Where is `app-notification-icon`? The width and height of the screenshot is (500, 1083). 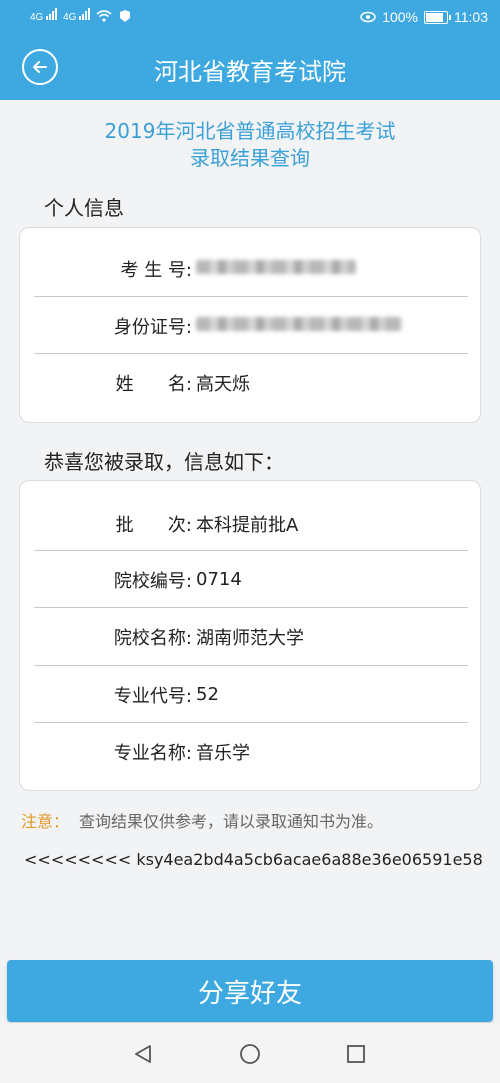 app-notification-icon is located at coordinates (125, 15).